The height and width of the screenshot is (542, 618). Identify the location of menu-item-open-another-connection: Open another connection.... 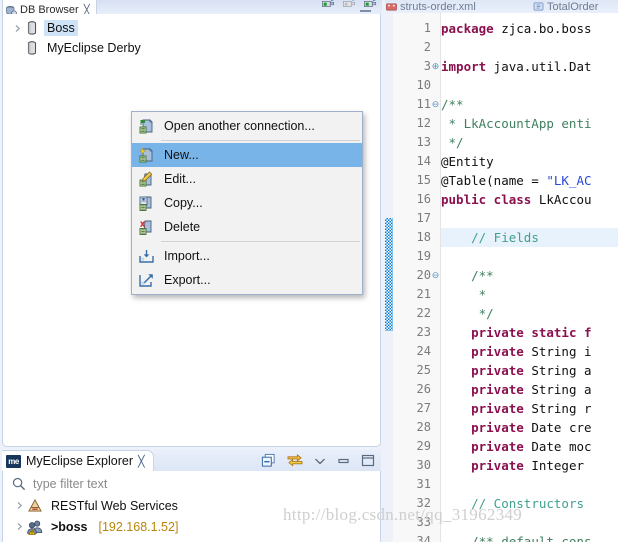
(247, 126).